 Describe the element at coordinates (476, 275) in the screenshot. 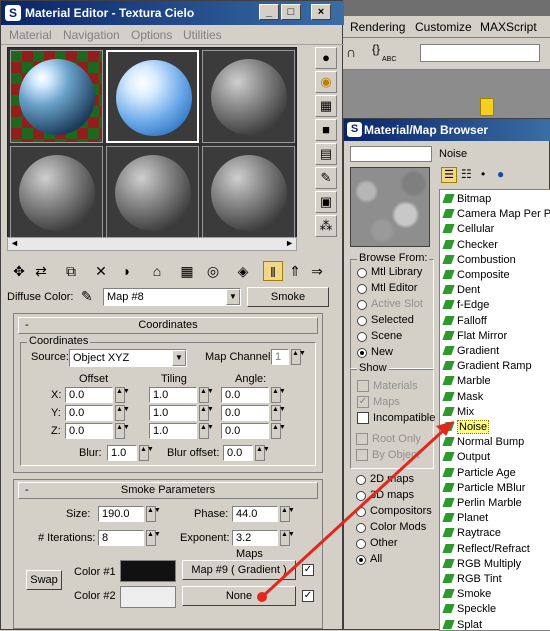

I see `map-list-item: Composite` at that location.